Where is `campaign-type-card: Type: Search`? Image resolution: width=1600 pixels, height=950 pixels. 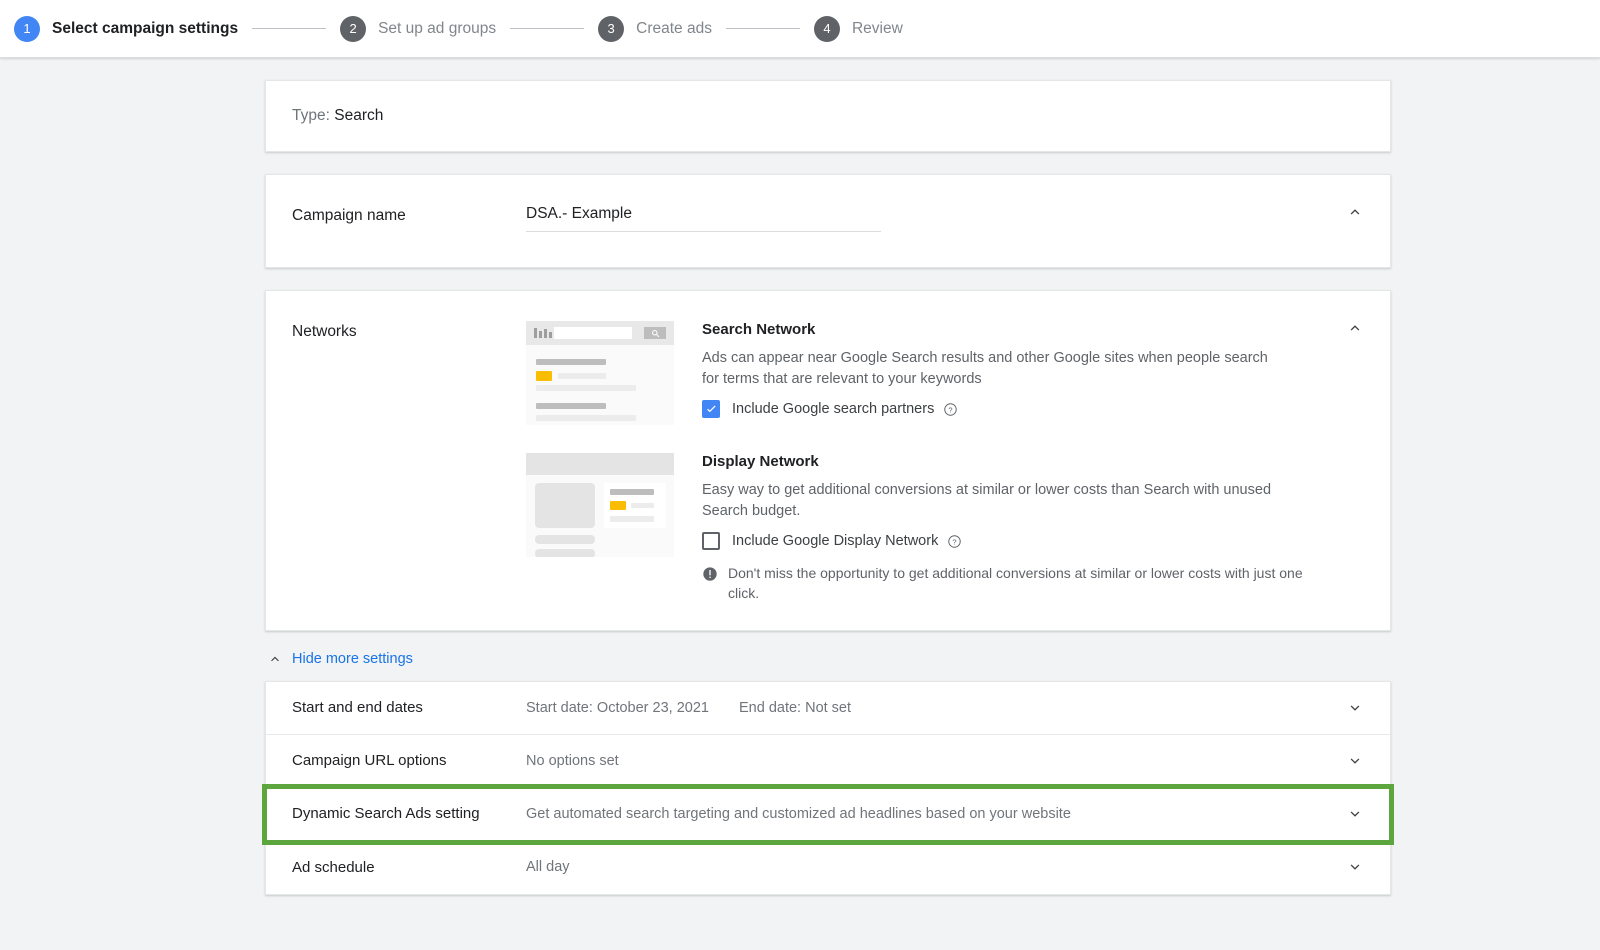 campaign-type-card: Type: Search is located at coordinates (828, 116).